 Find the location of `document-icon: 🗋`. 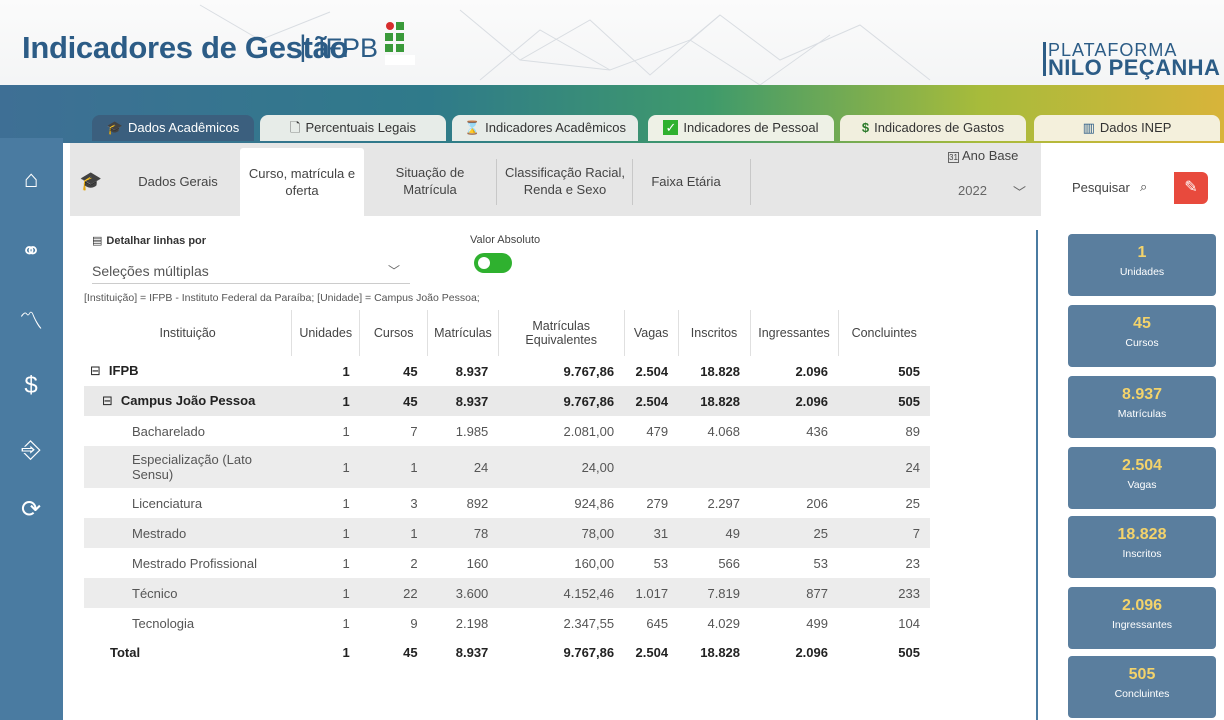

document-icon: 🗋 is located at coordinates (295, 127).